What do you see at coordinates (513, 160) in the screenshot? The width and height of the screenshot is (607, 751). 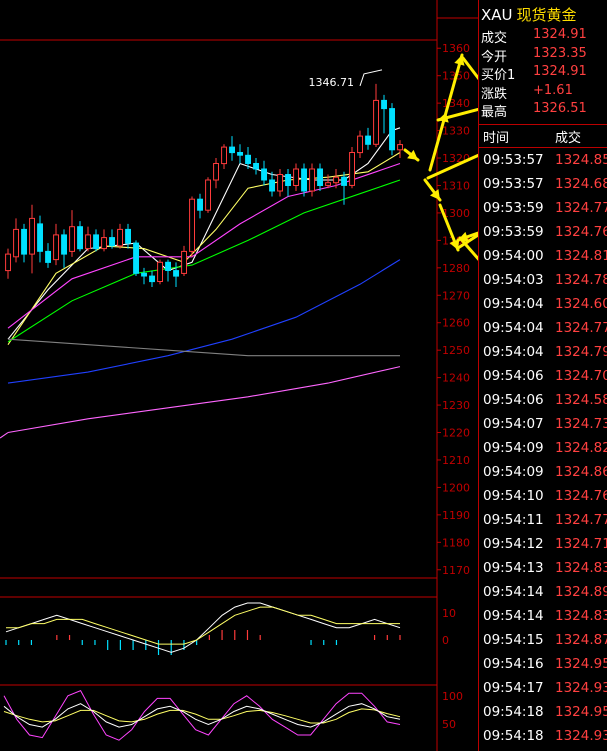 I see `trade-time: 09:53:57` at bounding box center [513, 160].